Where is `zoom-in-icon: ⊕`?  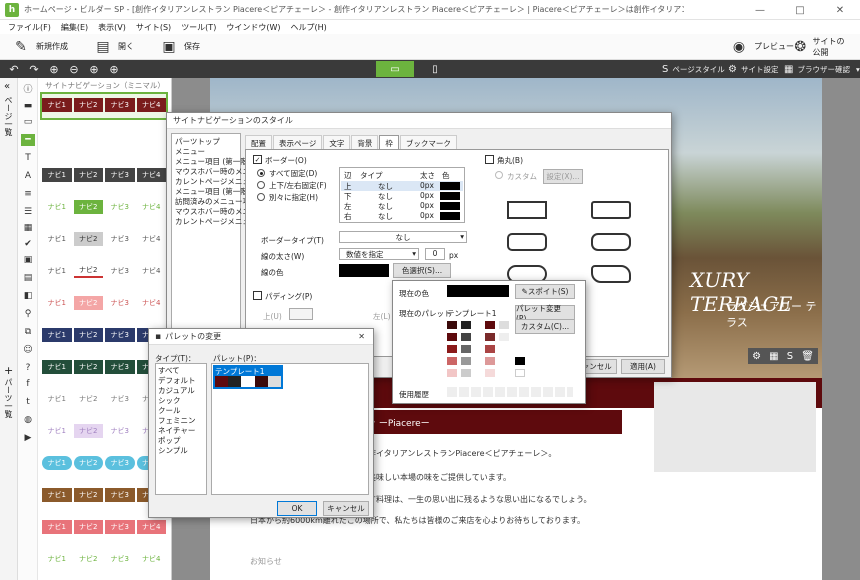
zoom-in-icon: ⊕ is located at coordinates (54, 69).